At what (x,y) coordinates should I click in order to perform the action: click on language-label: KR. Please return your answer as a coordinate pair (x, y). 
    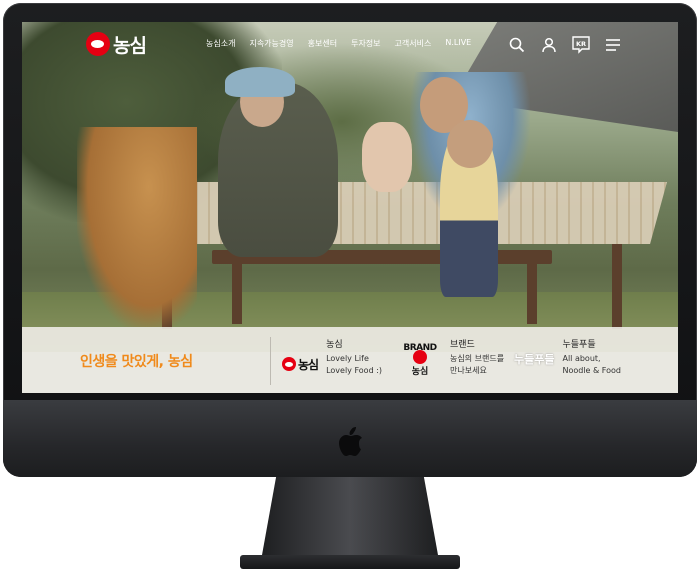
    Looking at the image, I should click on (581, 44).